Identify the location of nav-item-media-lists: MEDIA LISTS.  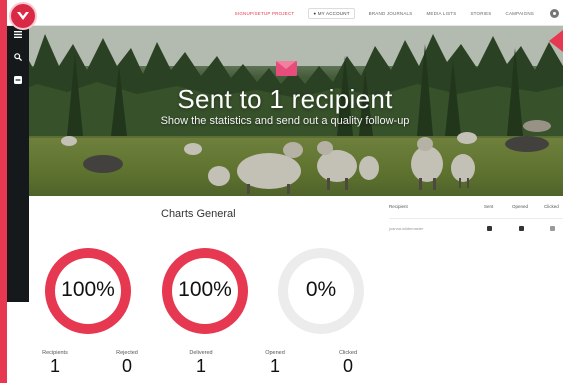
(441, 13).